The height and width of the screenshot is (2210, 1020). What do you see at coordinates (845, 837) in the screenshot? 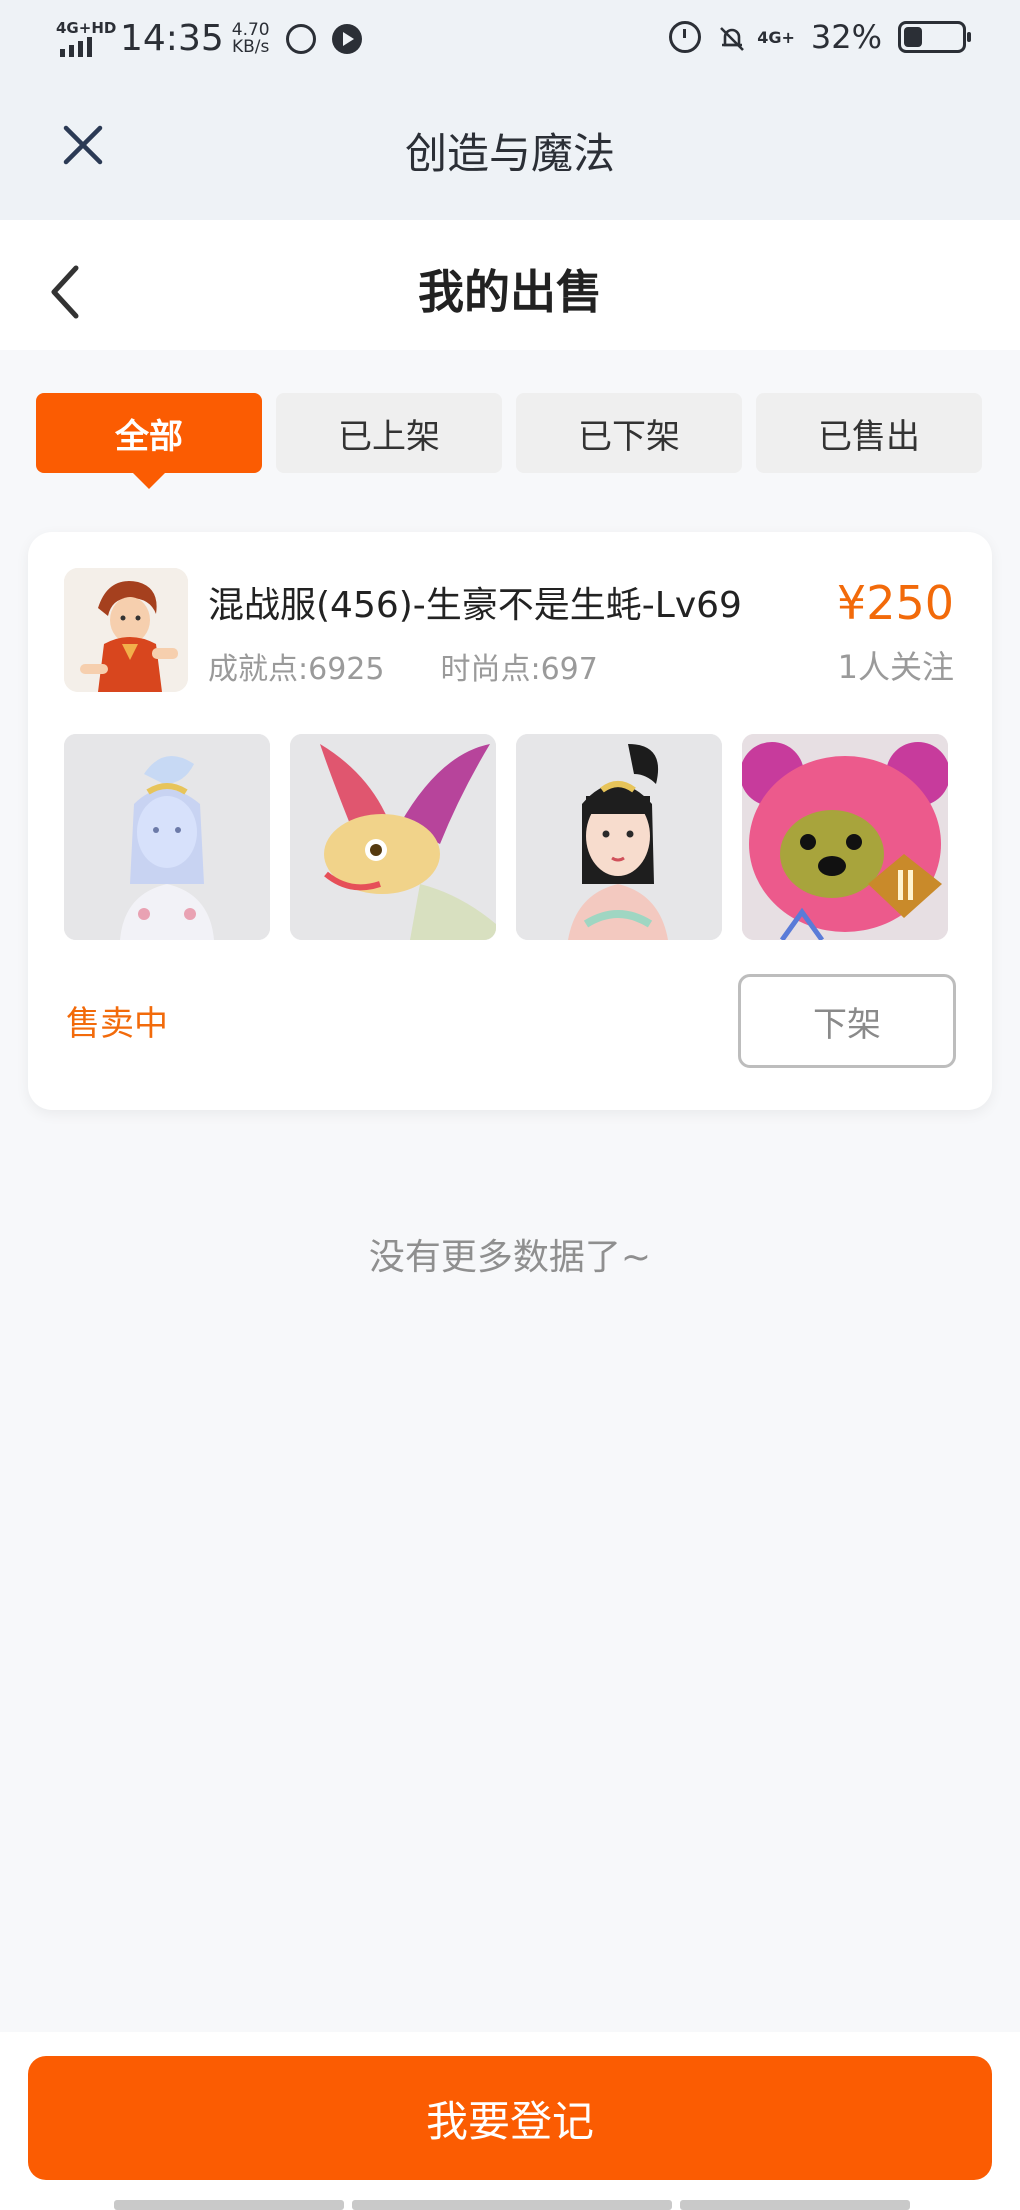
I see `pet-thumbnail` at bounding box center [845, 837].